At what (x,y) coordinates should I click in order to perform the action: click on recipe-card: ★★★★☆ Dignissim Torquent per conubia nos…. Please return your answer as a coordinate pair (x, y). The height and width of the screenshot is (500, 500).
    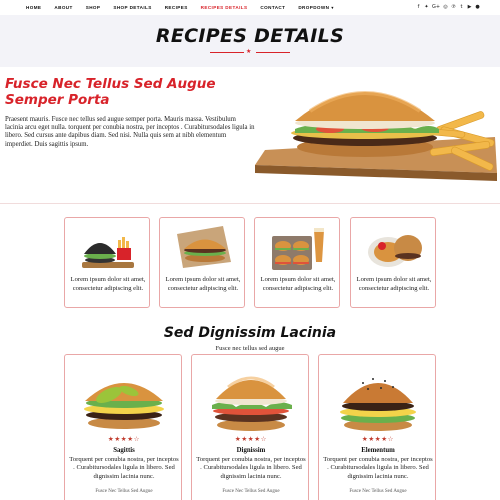
    Looking at the image, I should click on (250, 427).